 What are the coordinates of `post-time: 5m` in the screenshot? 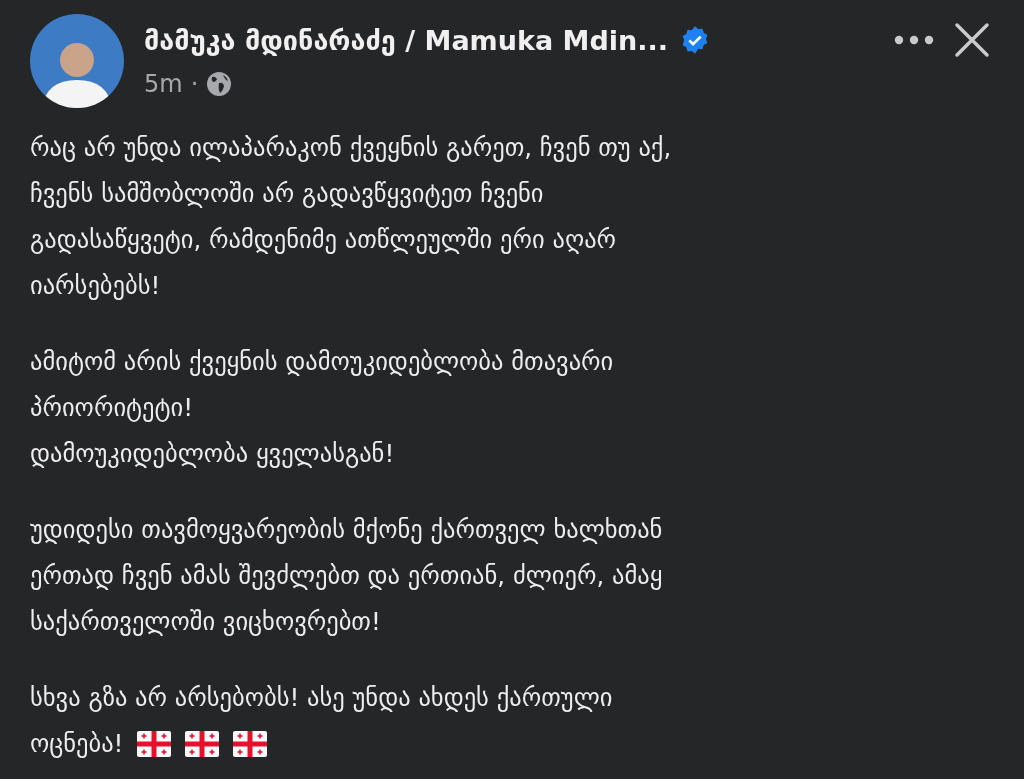 It's located at (163, 84).